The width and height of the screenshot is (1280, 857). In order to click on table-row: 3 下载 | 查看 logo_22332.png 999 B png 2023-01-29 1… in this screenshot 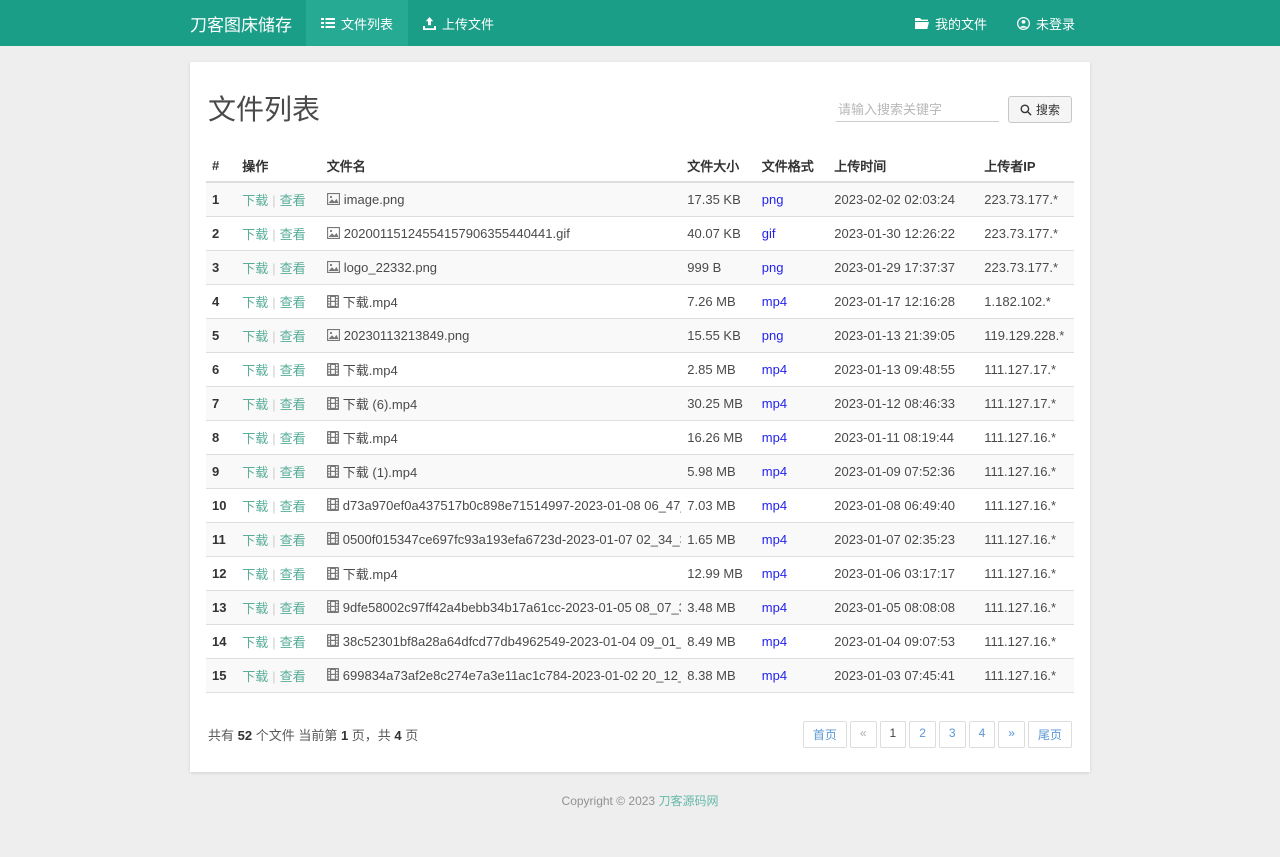, I will do `click(640, 267)`.